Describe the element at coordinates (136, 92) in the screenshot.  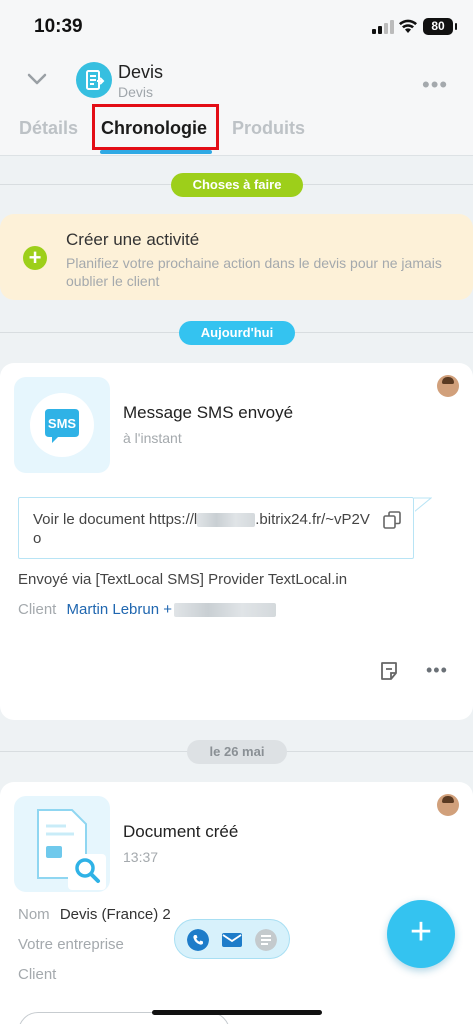
I see `page-subtitle: Devis` at that location.